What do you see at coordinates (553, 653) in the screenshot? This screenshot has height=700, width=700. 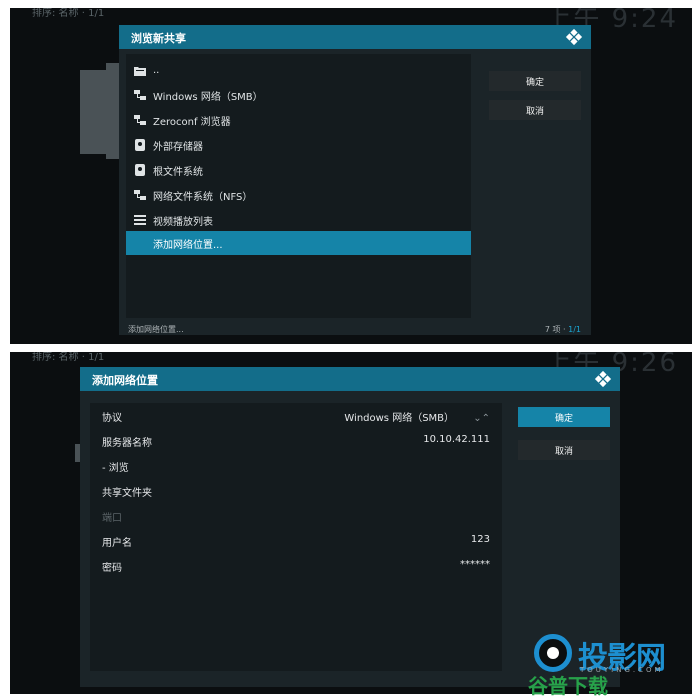 I see `watermark-circle-icon` at bounding box center [553, 653].